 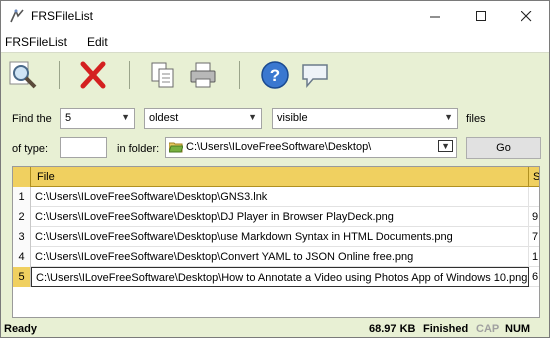 I want to click on delete-button, so click(x=93, y=75).